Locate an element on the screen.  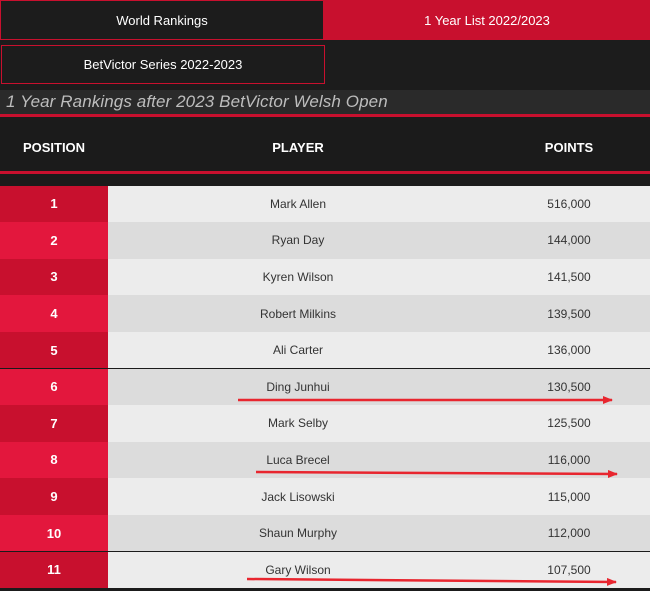
row-points: 115,000 is located at coordinates (569, 496).